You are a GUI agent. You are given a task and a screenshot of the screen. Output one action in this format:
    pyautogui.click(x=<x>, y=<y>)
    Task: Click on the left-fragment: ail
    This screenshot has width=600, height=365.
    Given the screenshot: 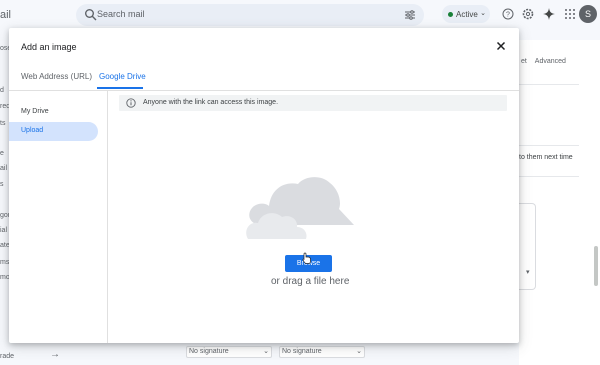 What is the action you would take?
    pyautogui.click(x=4, y=168)
    